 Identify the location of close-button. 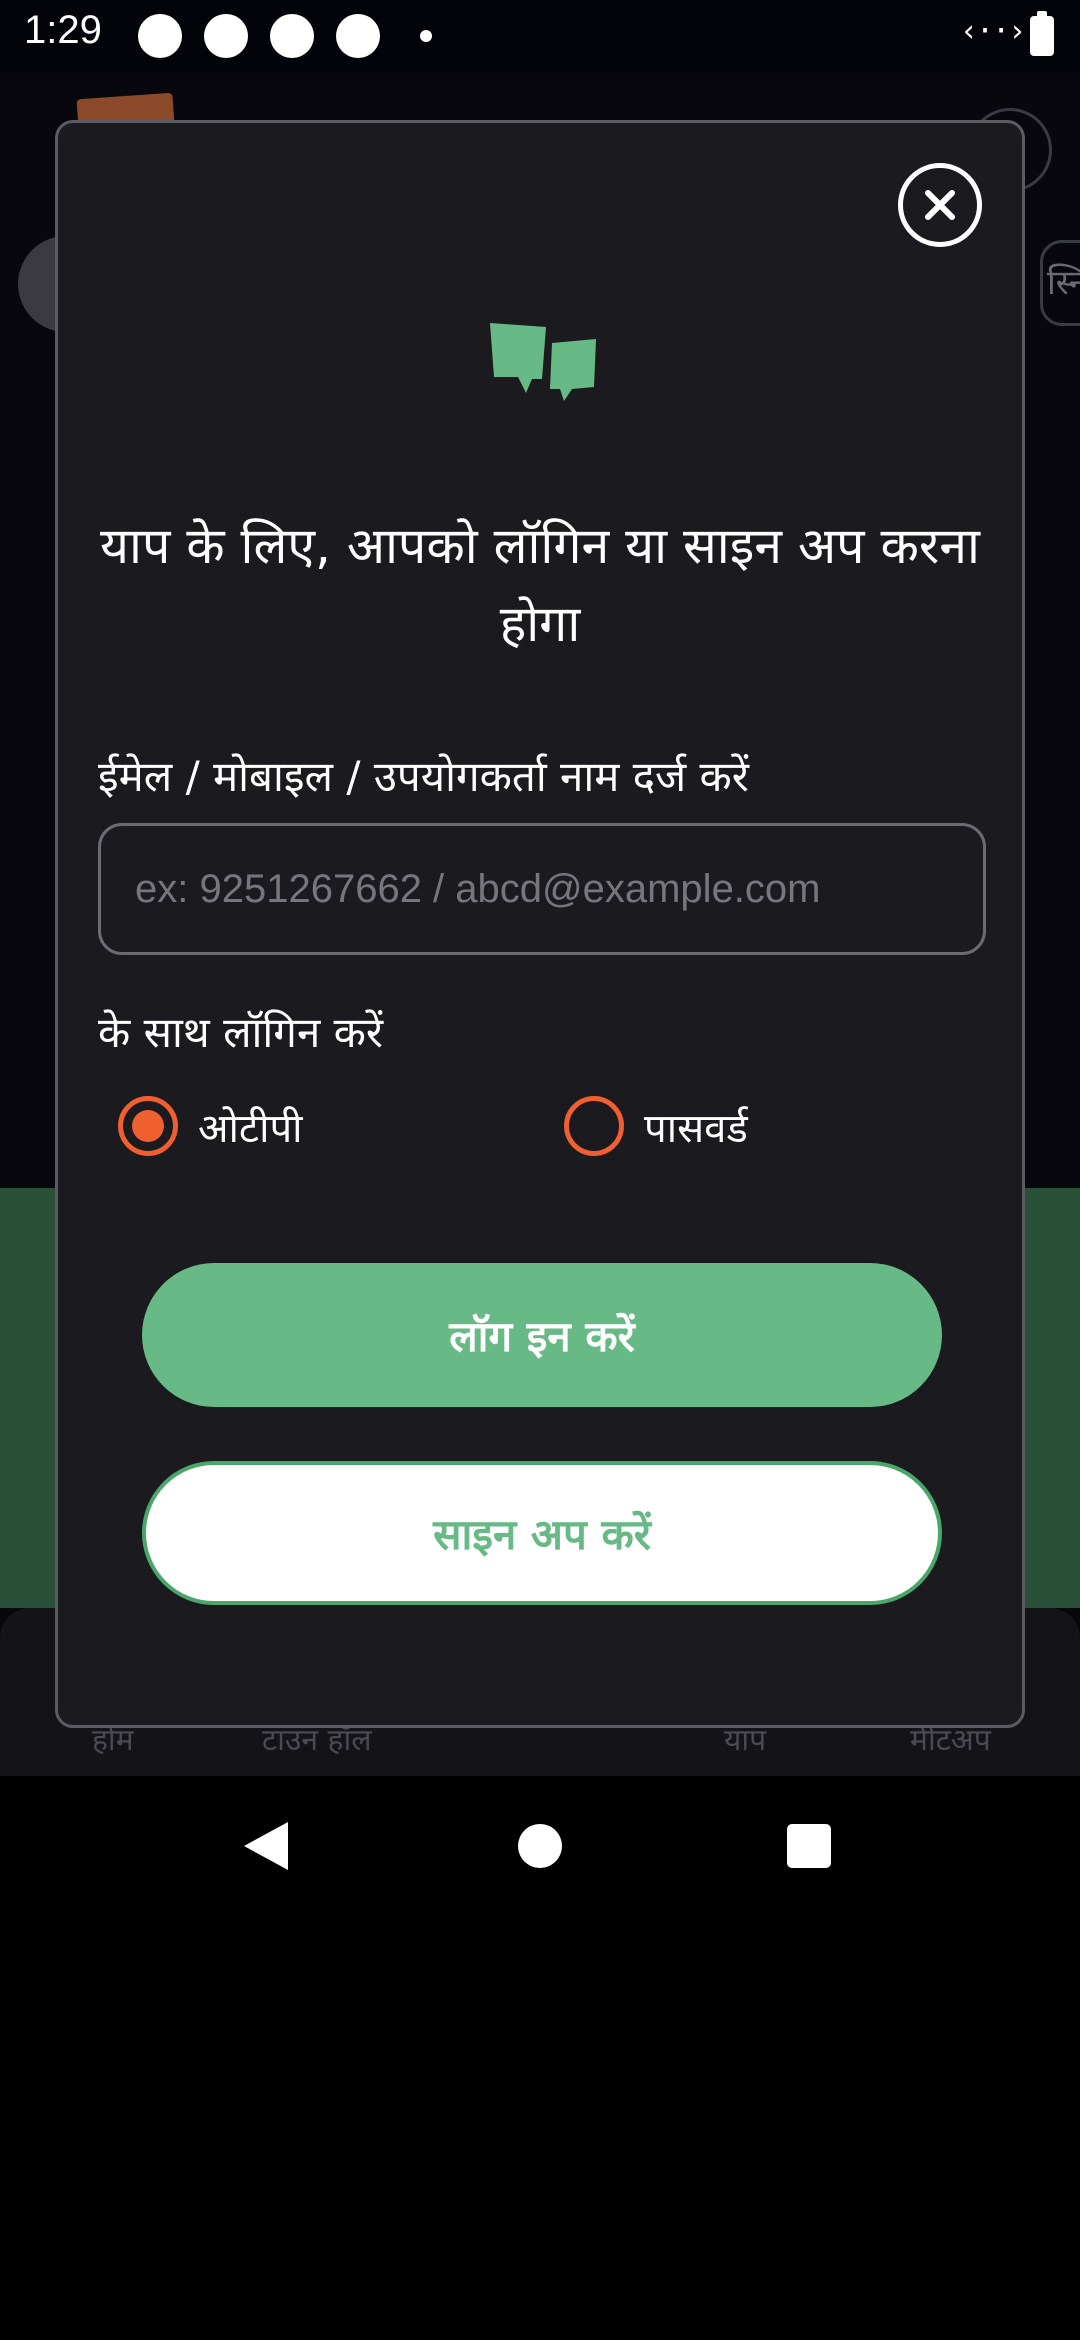
(940, 205).